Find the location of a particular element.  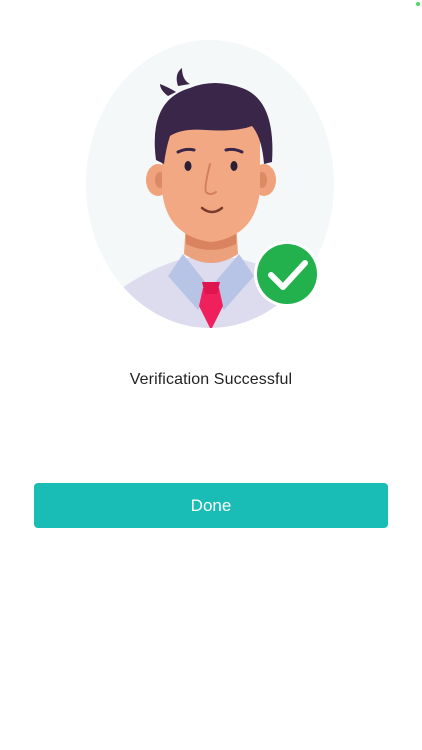

check-circle-icon is located at coordinates (287, 274).